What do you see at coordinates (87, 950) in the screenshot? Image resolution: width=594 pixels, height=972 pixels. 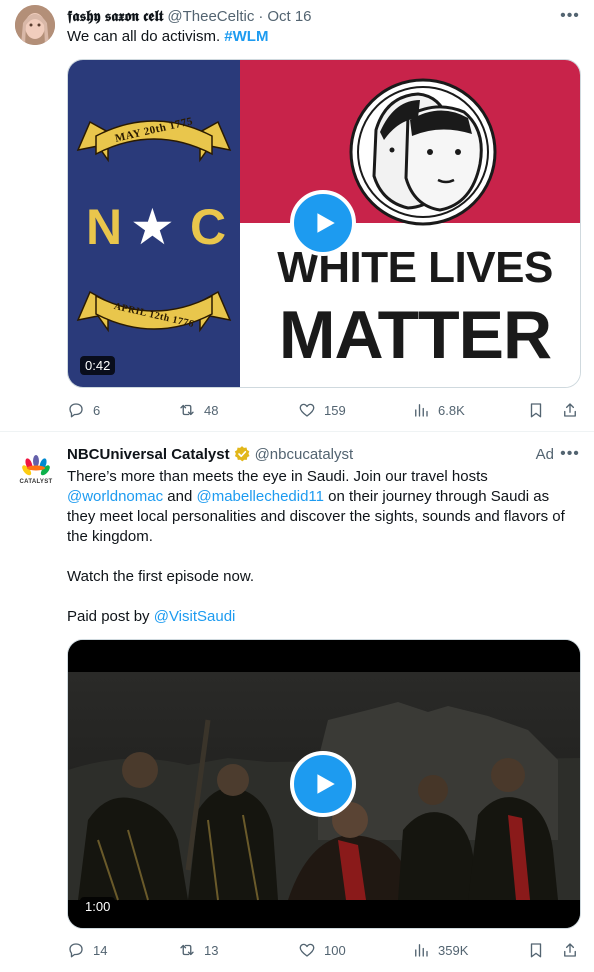 I see `reply-button: 14` at bounding box center [87, 950].